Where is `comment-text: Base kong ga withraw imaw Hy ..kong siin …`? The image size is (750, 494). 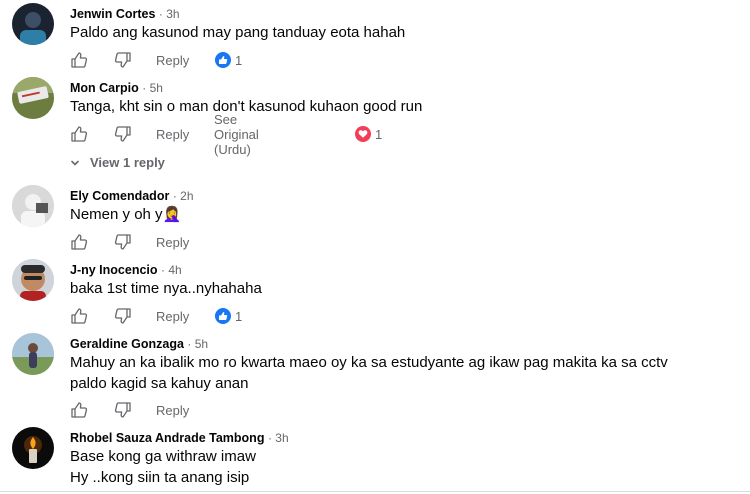
comment-text: Base kong ga withraw imaw Hy ..kong siin … is located at coordinates (163, 467).